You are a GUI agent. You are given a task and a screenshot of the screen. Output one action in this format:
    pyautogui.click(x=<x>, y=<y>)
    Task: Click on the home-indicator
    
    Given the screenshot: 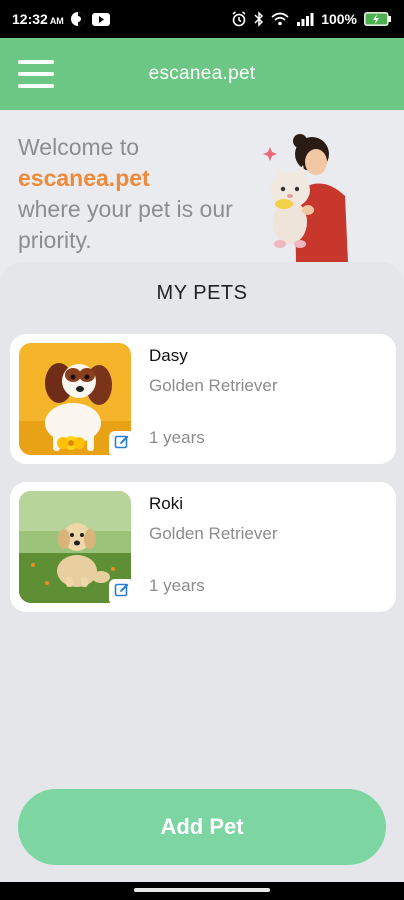 What is the action you would take?
    pyautogui.click(x=202, y=890)
    